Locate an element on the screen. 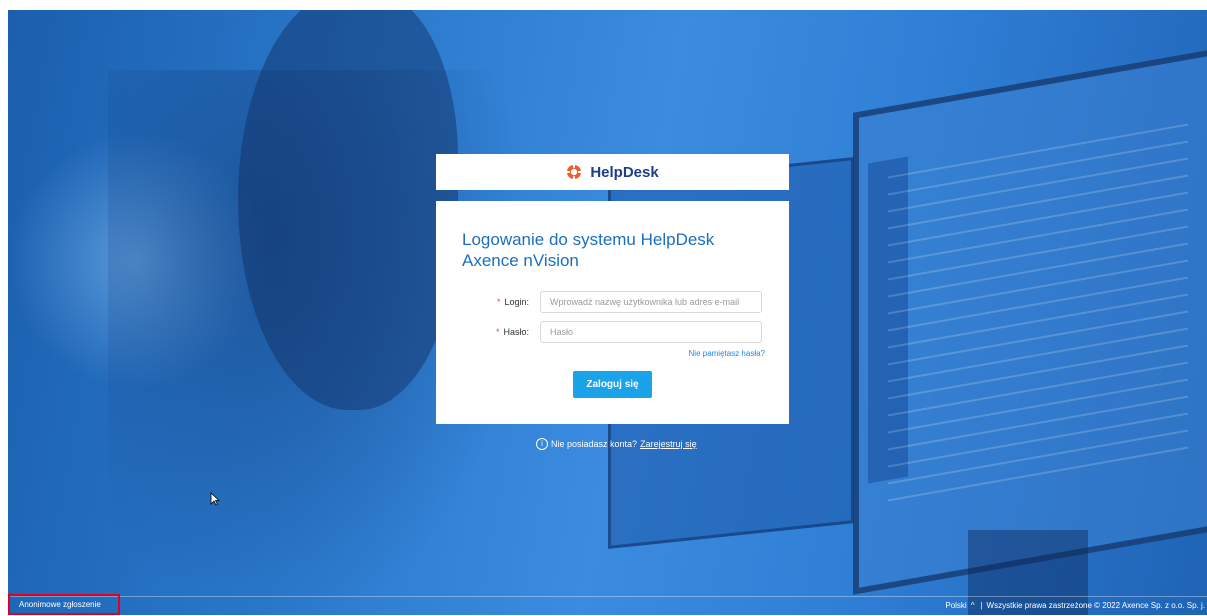  login-row: * Login: is located at coordinates (612, 303).